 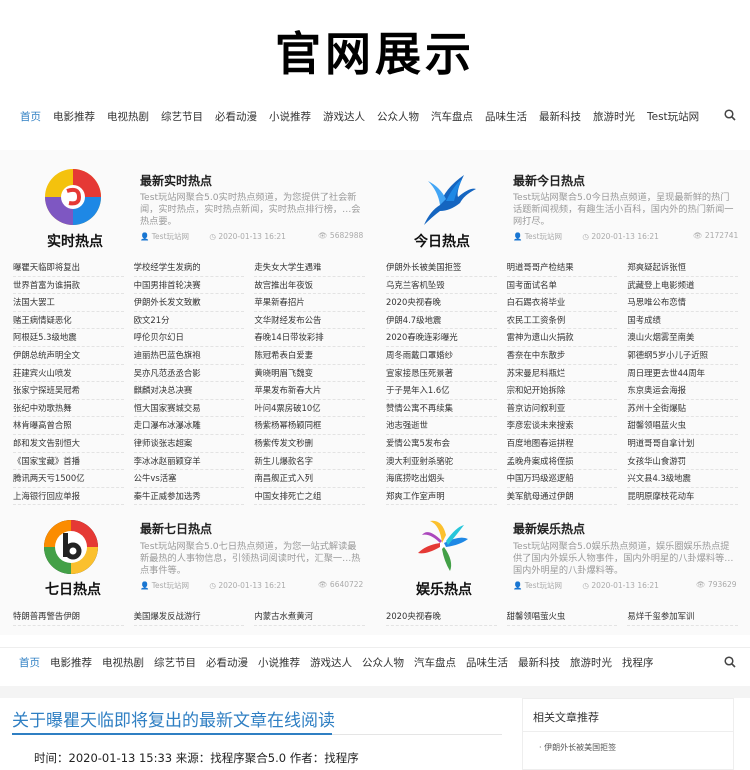 I want to click on hot-list-item: 走口瀑布冰瀑冰雕, so click(x=189, y=426).